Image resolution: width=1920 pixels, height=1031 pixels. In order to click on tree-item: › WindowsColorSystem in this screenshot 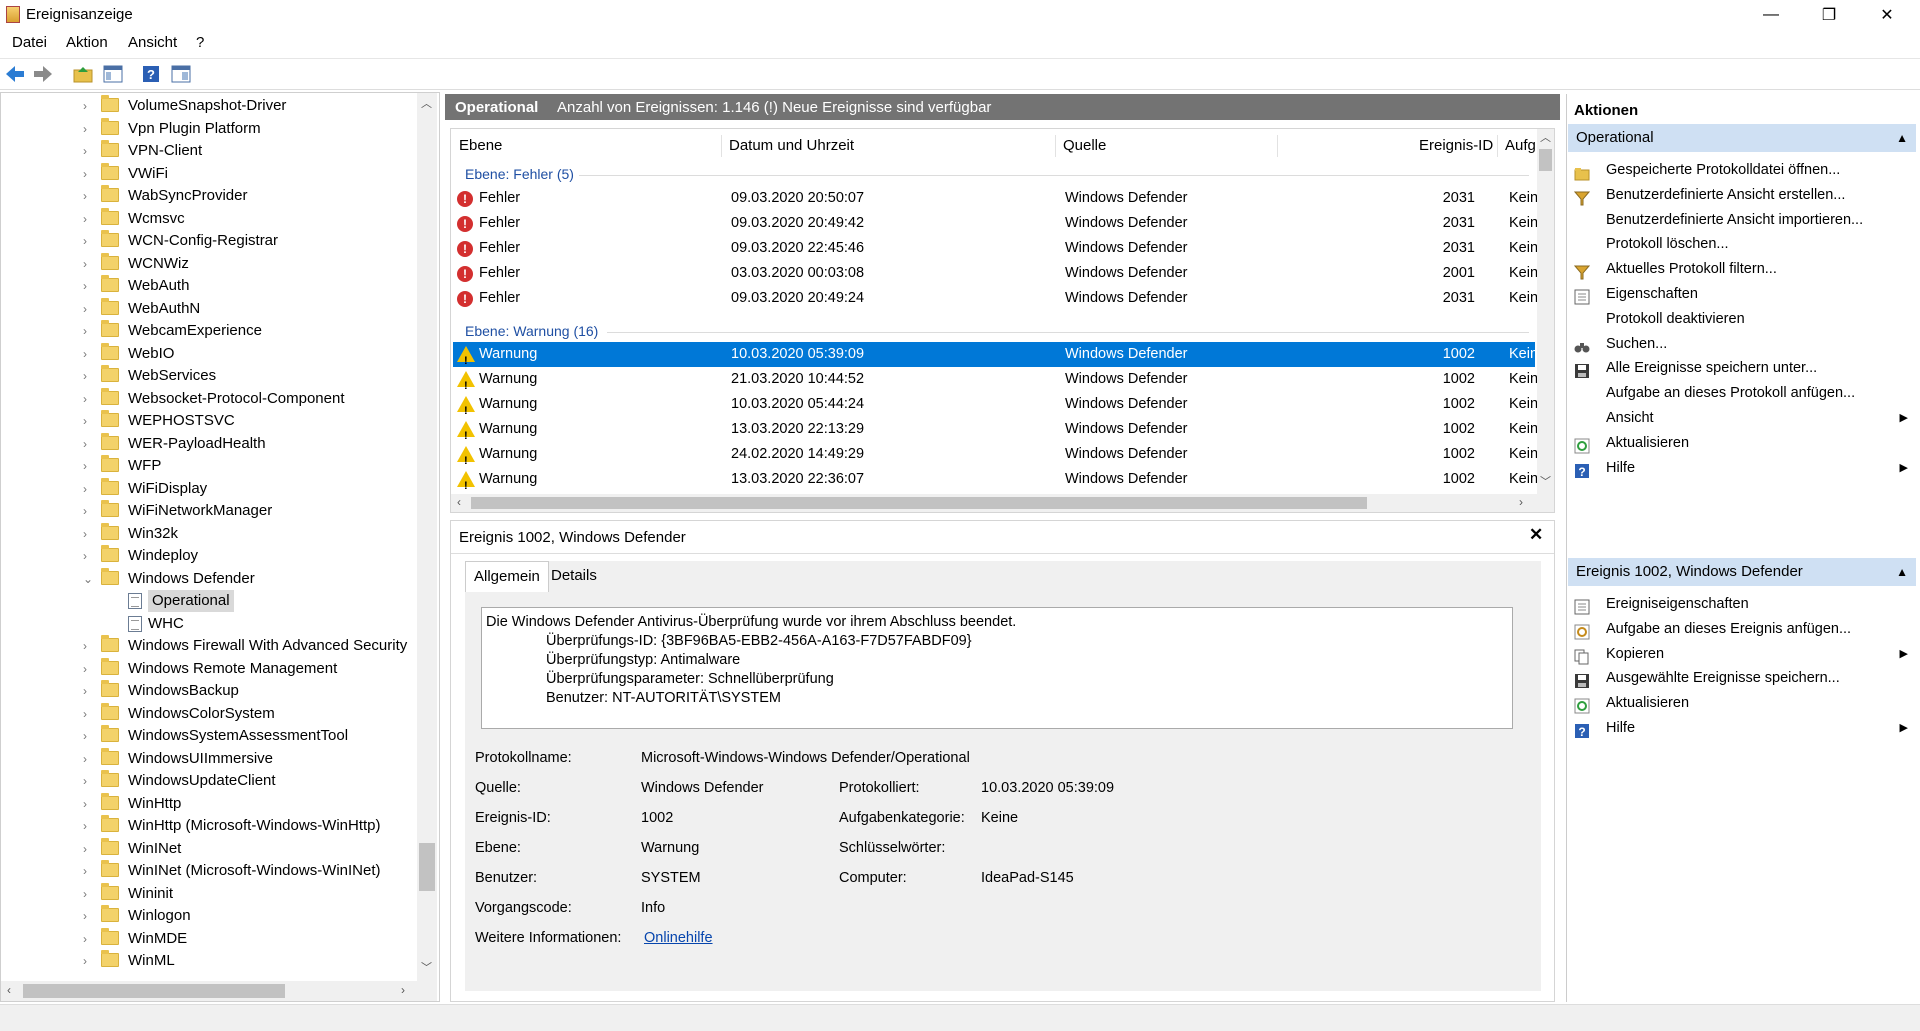, I will do `click(210, 713)`.